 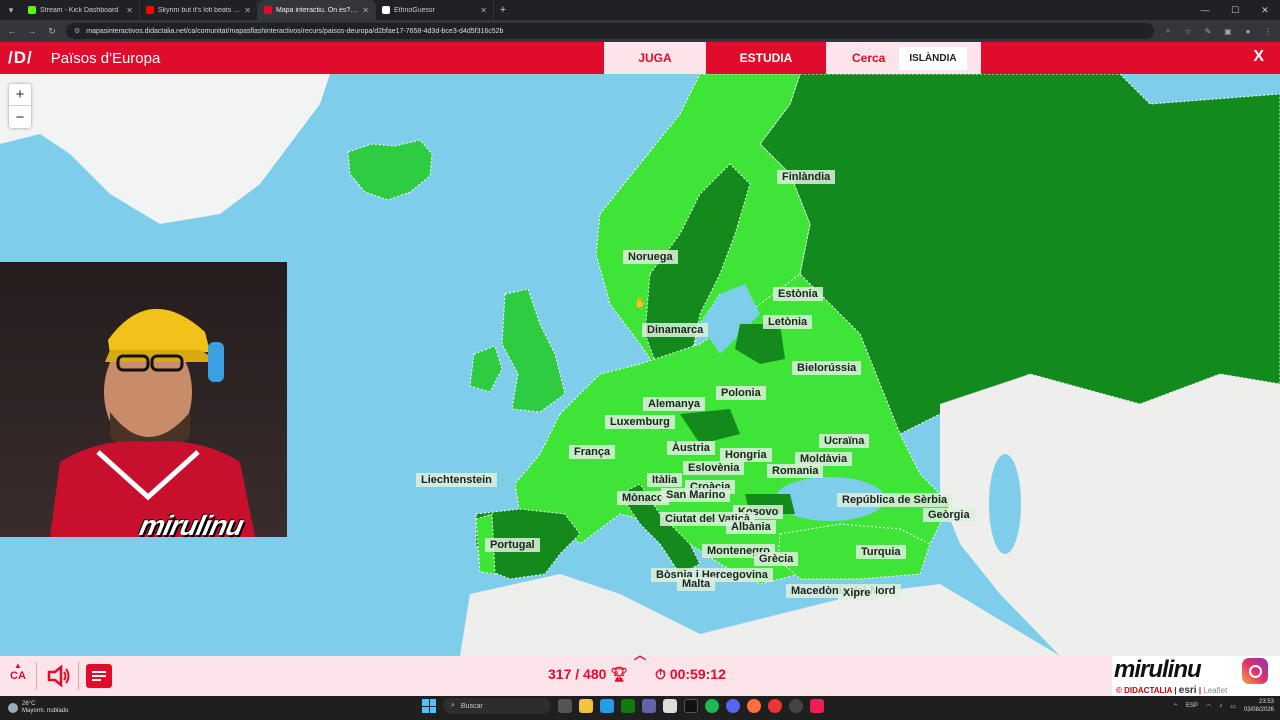 I want to click on country-label: Dinamarca, so click(x=675, y=330).